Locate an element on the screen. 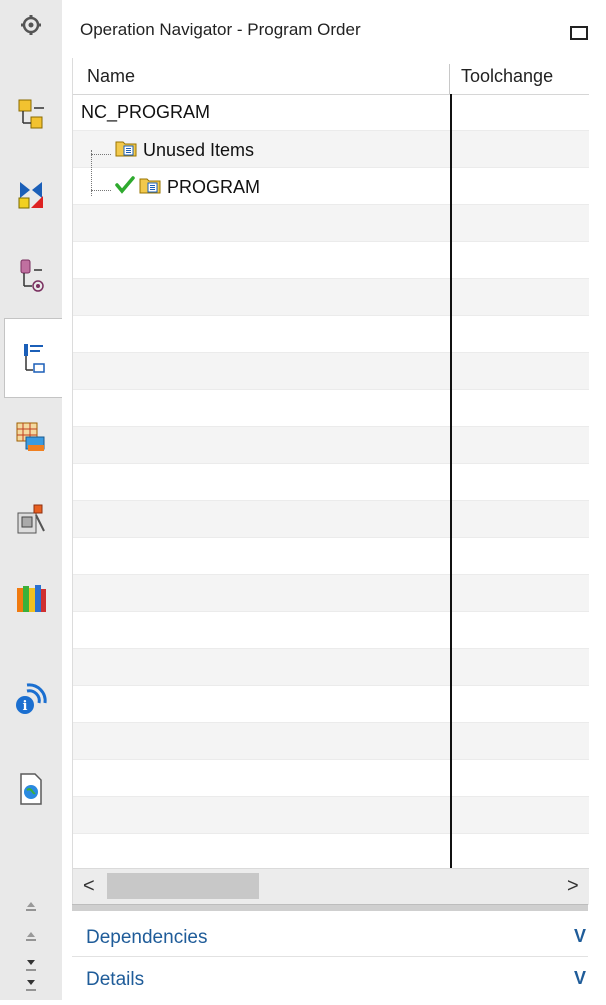 This screenshot has width=606, height=1005. svg-text: i is located at coordinates (25, 706).